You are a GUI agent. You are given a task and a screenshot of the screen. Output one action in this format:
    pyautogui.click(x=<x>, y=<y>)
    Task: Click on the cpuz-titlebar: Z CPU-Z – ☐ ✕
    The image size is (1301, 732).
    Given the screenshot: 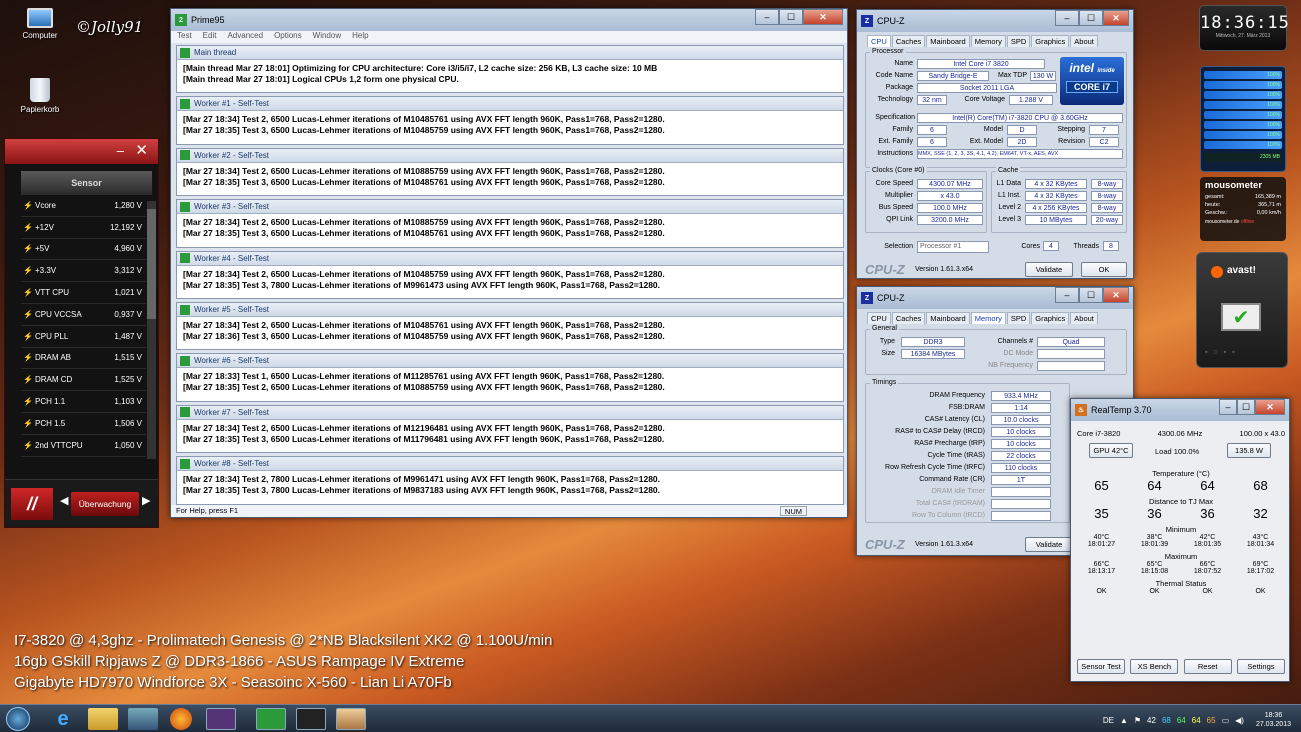 What is the action you would take?
    pyautogui.click(x=995, y=21)
    